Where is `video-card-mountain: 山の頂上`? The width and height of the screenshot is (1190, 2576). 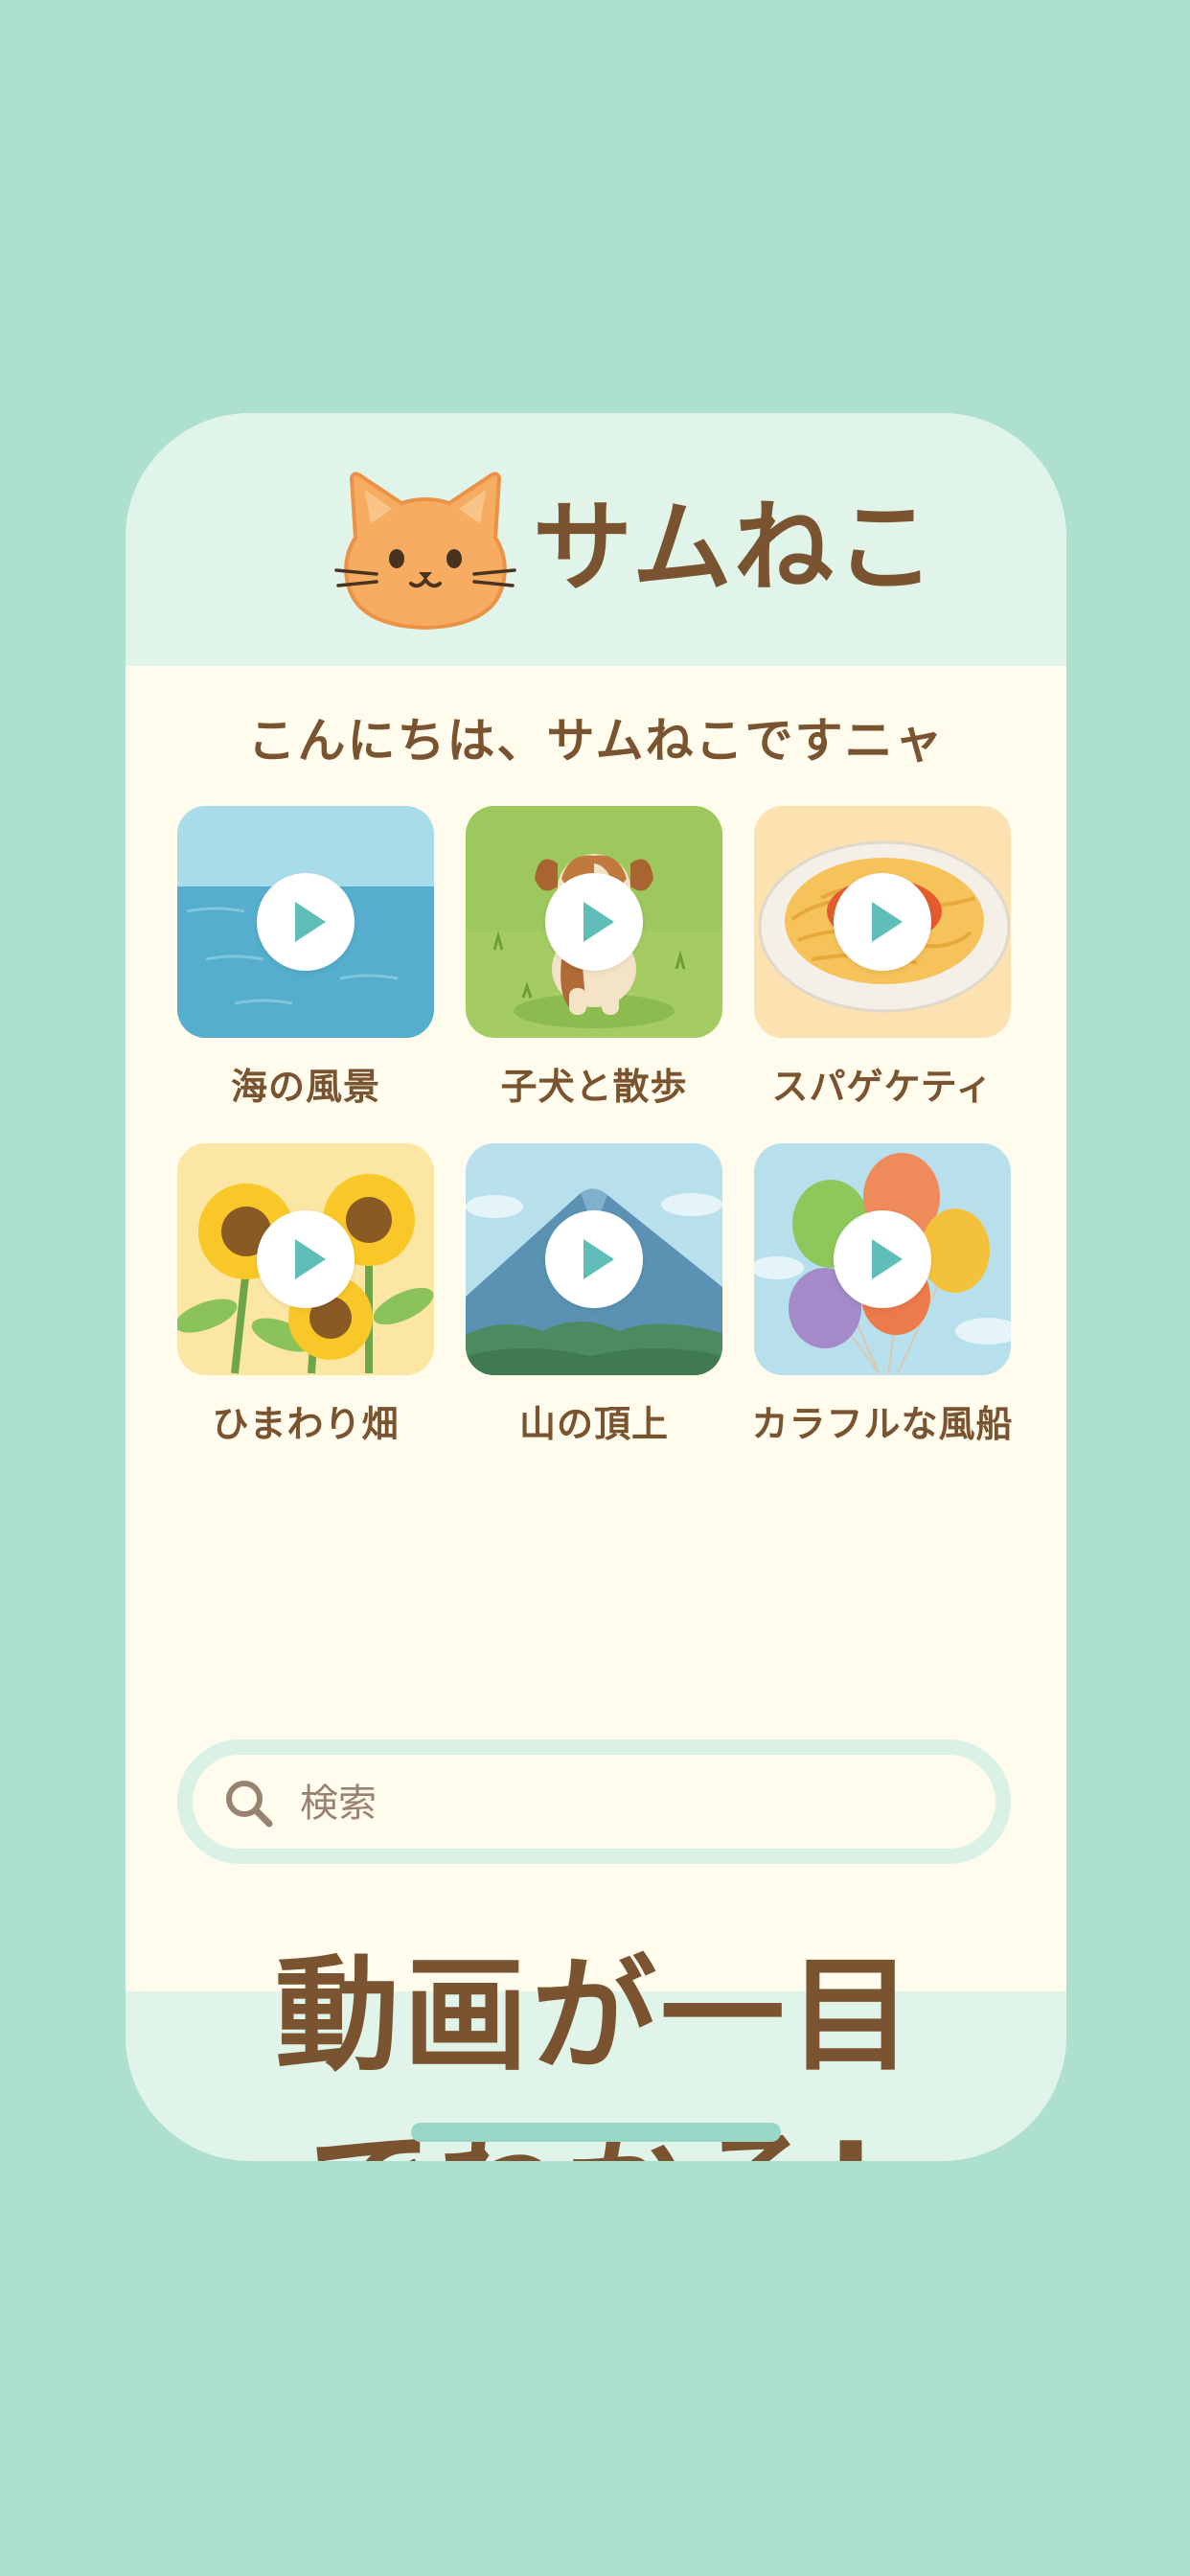 video-card-mountain: 山の頂上 is located at coordinates (594, 1294).